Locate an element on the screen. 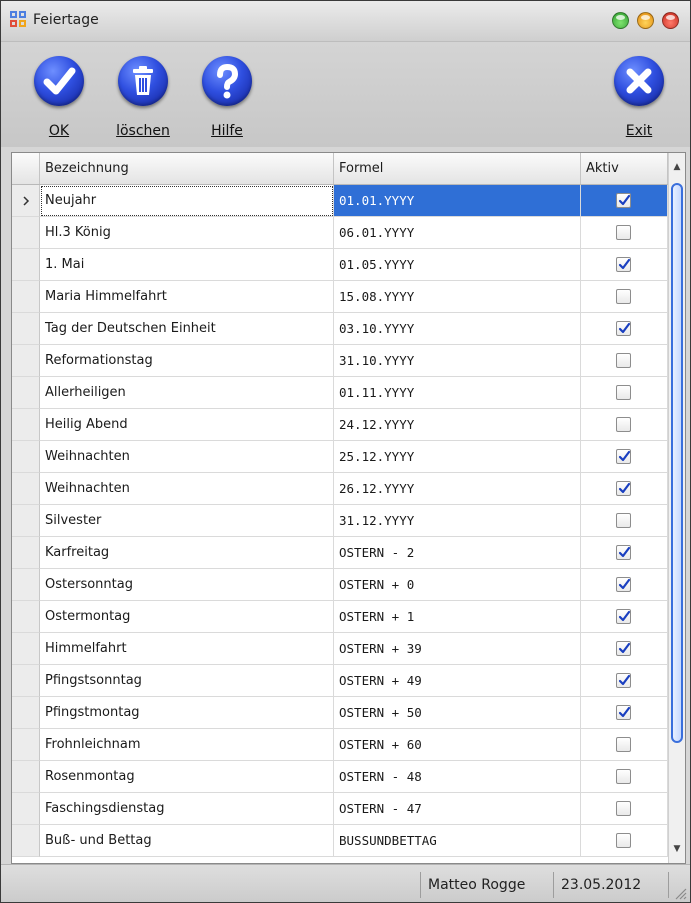 This screenshot has height=903, width=691. column-header-aktiv: Aktiv is located at coordinates (624, 168).